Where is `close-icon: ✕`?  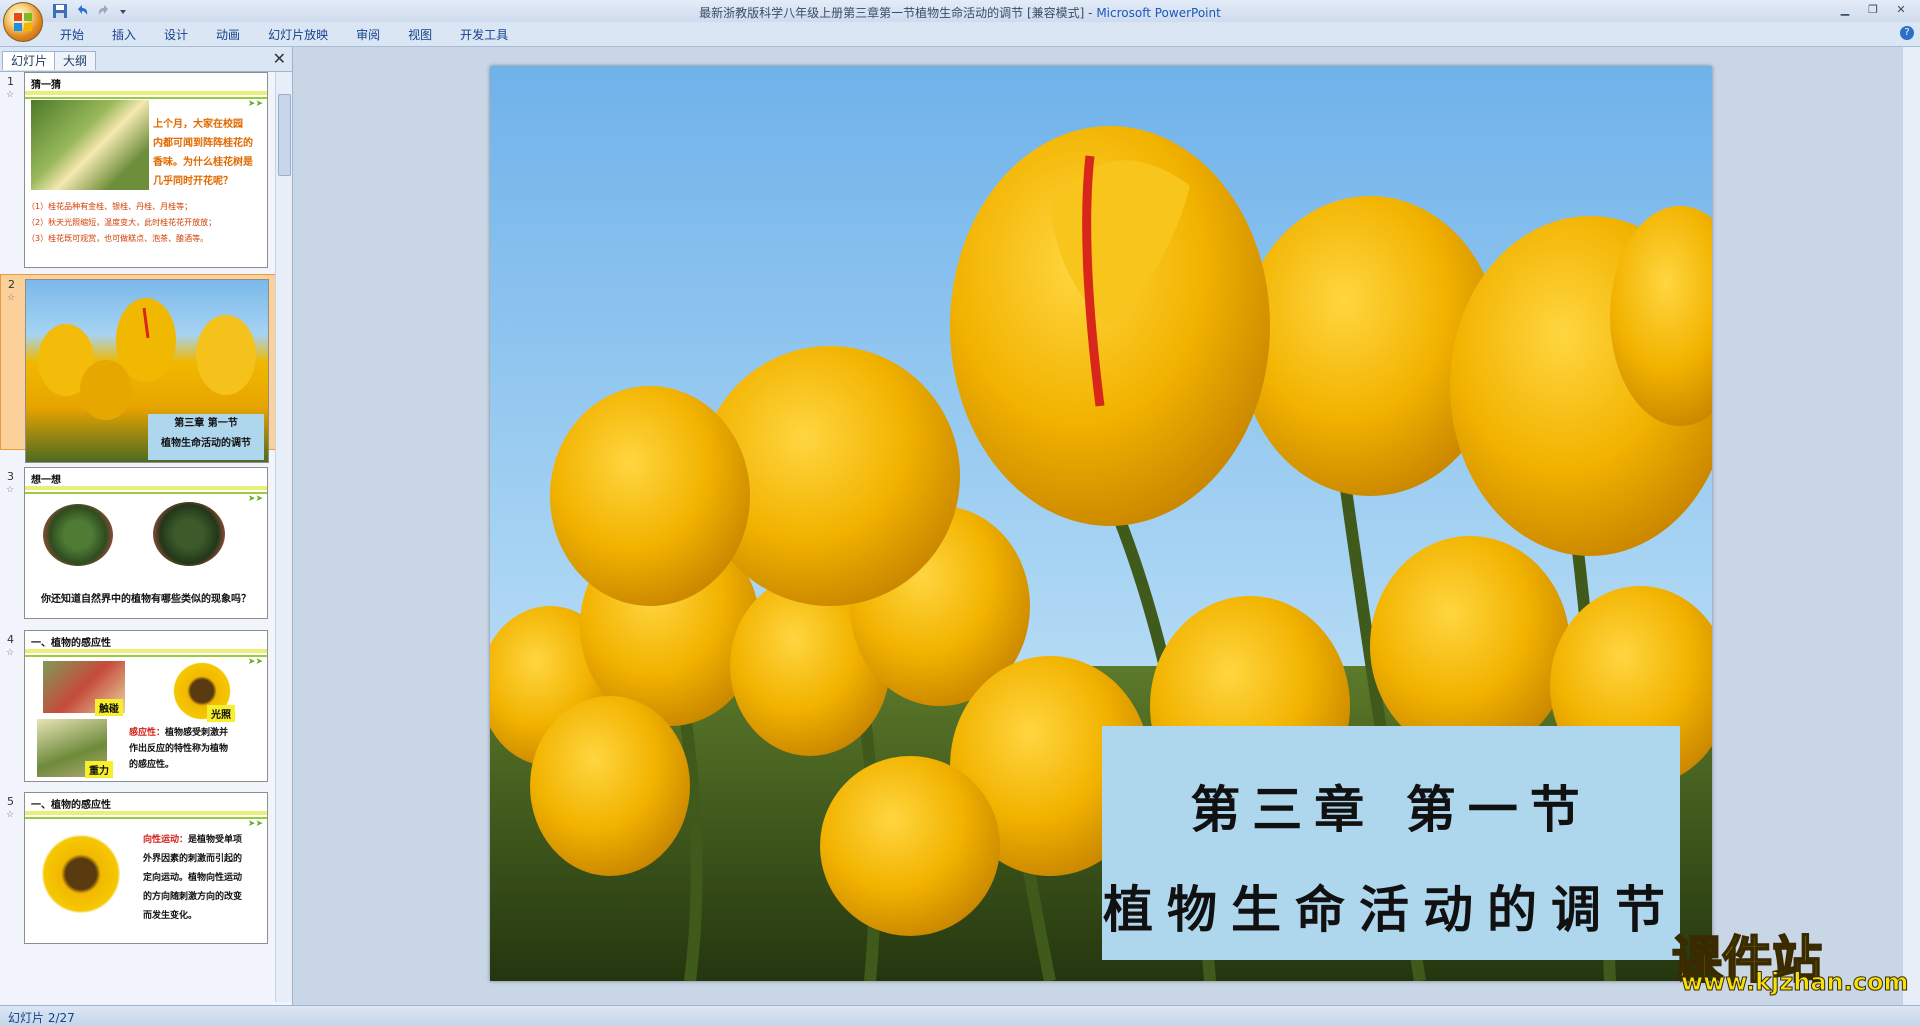 close-icon: ✕ is located at coordinates (1901, 10).